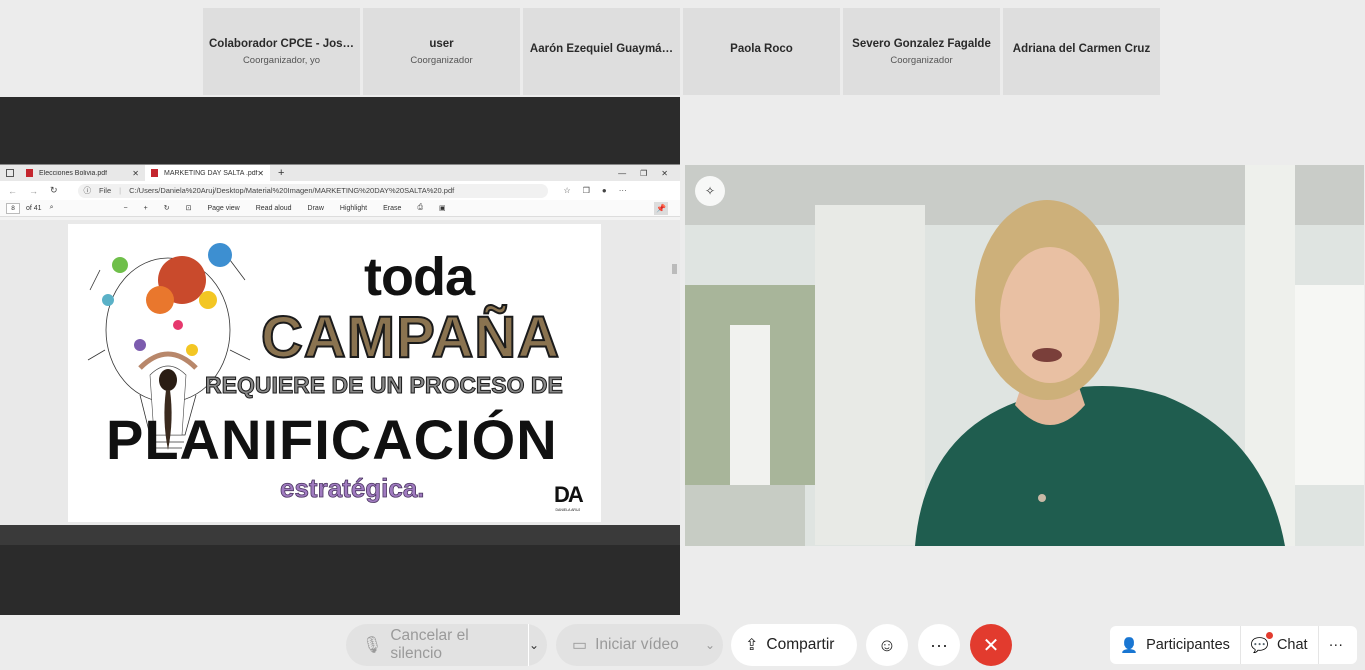 The image size is (1365, 670). What do you see at coordinates (223, 208) in the screenshot?
I see `page-view-button: Page view` at bounding box center [223, 208].